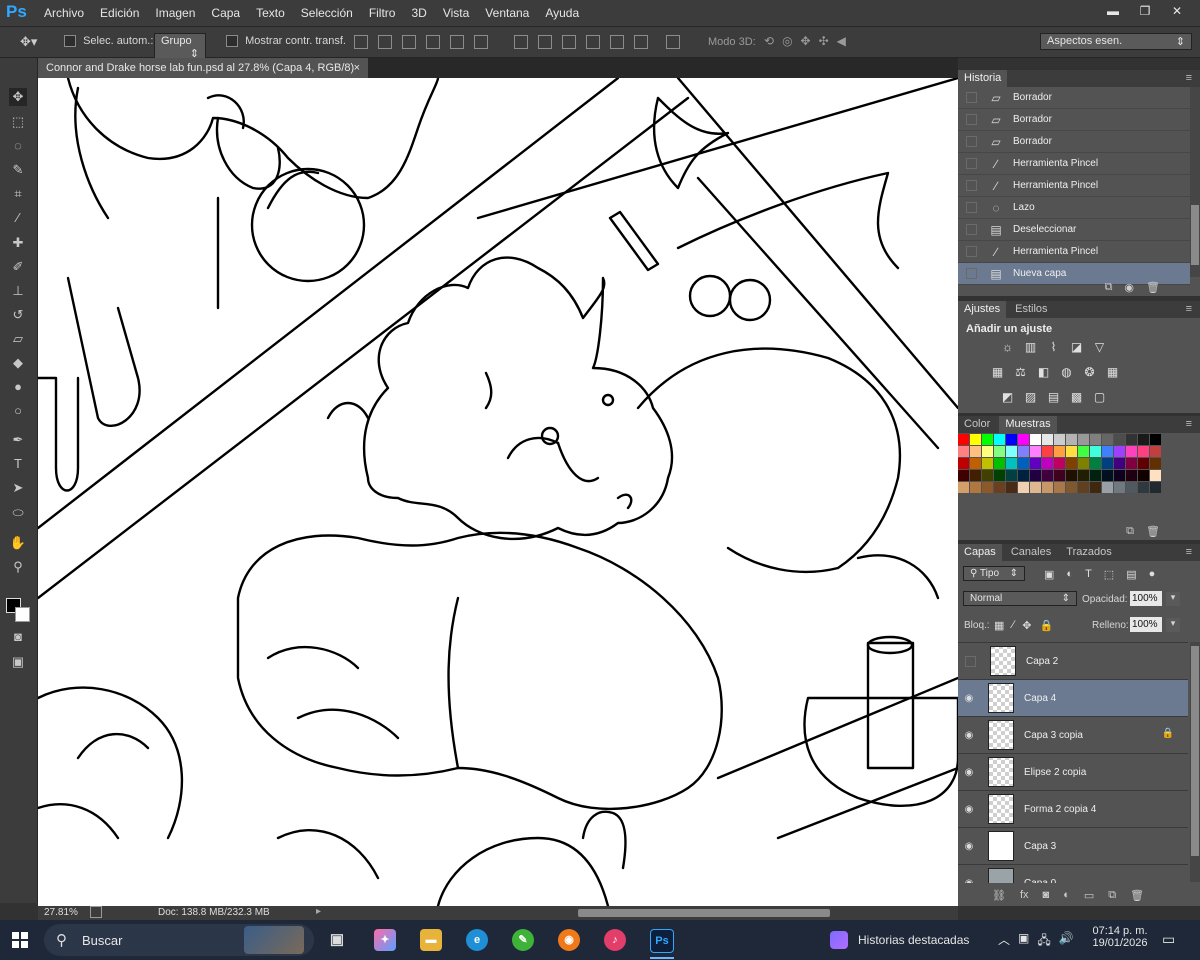  Describe the element at coordinates (983, 78) in the screenshot. I see `tab-history: Historia` at that location.